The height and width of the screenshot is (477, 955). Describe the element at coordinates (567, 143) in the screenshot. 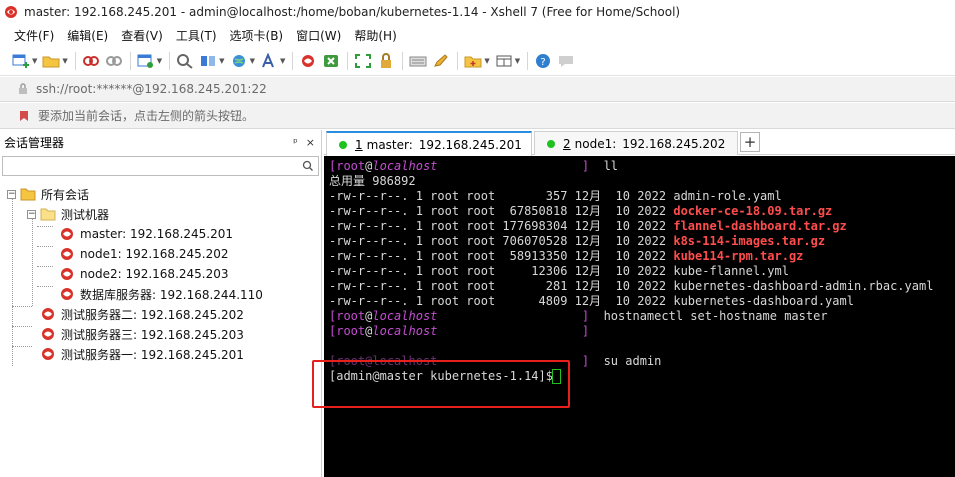

I see `tab-number: 2` at that location.